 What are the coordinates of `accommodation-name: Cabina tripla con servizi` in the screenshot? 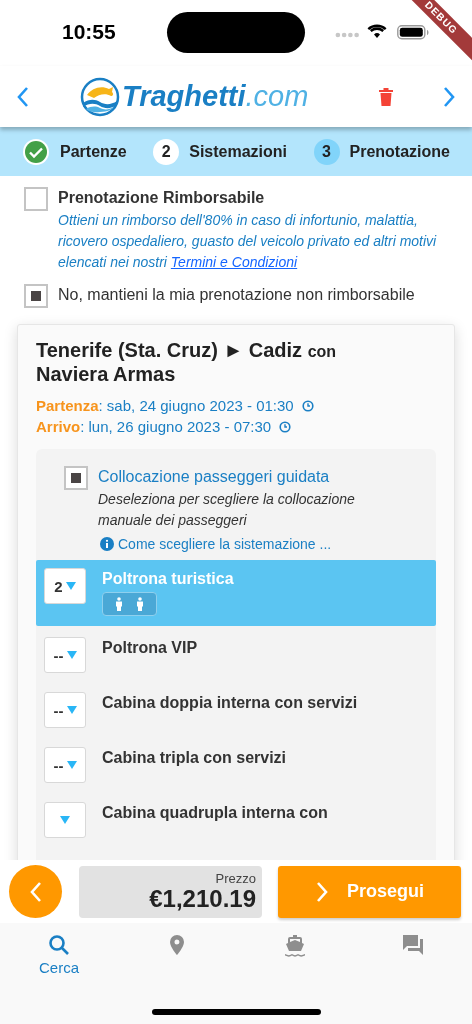 It's located at (194, 758).